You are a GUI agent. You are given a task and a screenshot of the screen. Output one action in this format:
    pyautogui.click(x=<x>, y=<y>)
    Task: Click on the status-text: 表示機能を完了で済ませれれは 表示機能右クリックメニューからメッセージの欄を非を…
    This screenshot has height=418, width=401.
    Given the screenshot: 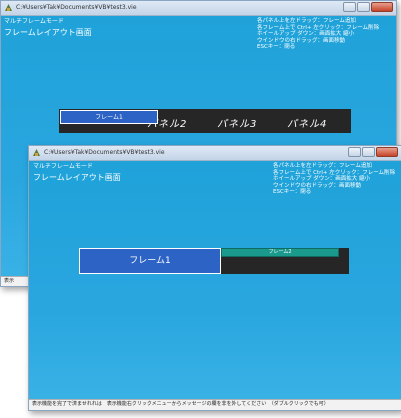 What is the action you would take?
    pyautogui.click(x=180, y=404)
    